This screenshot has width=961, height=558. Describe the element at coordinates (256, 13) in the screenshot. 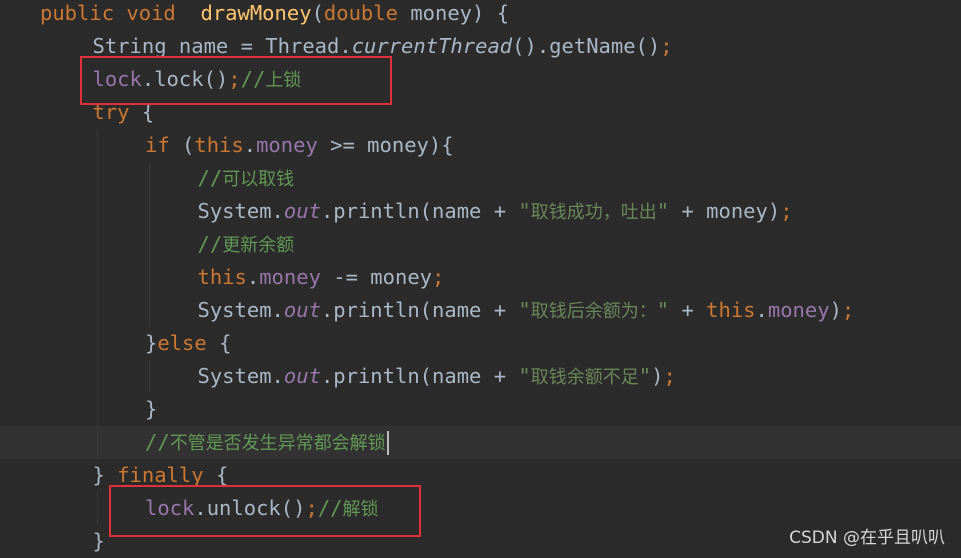

I see `code-token: drawMoney` at that location.